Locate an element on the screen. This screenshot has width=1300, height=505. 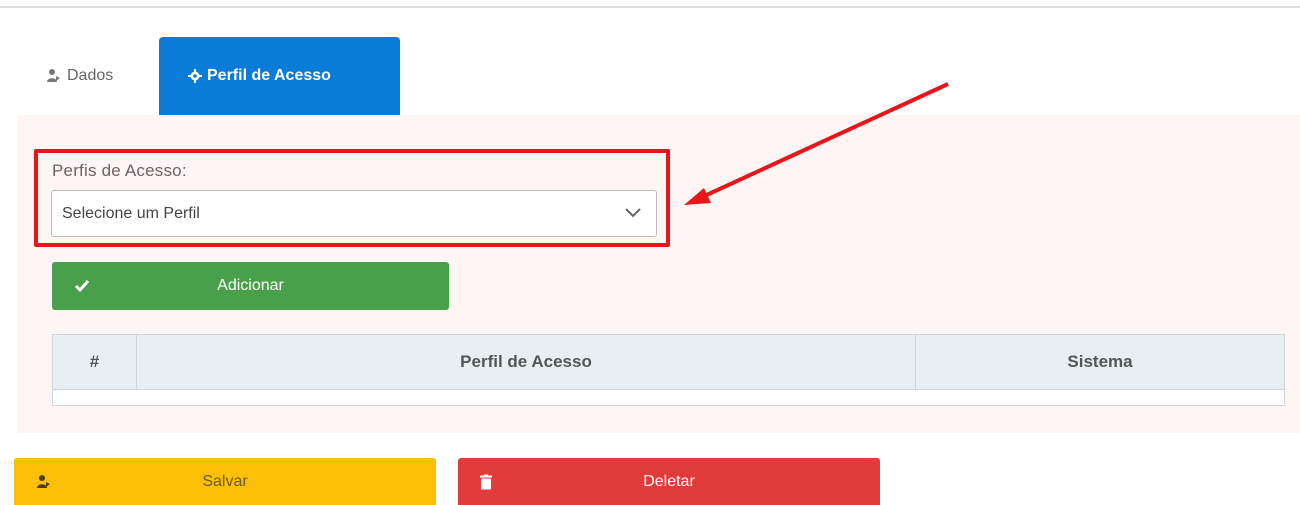
add-button: Adicionar is located at coordinates (250, 286).